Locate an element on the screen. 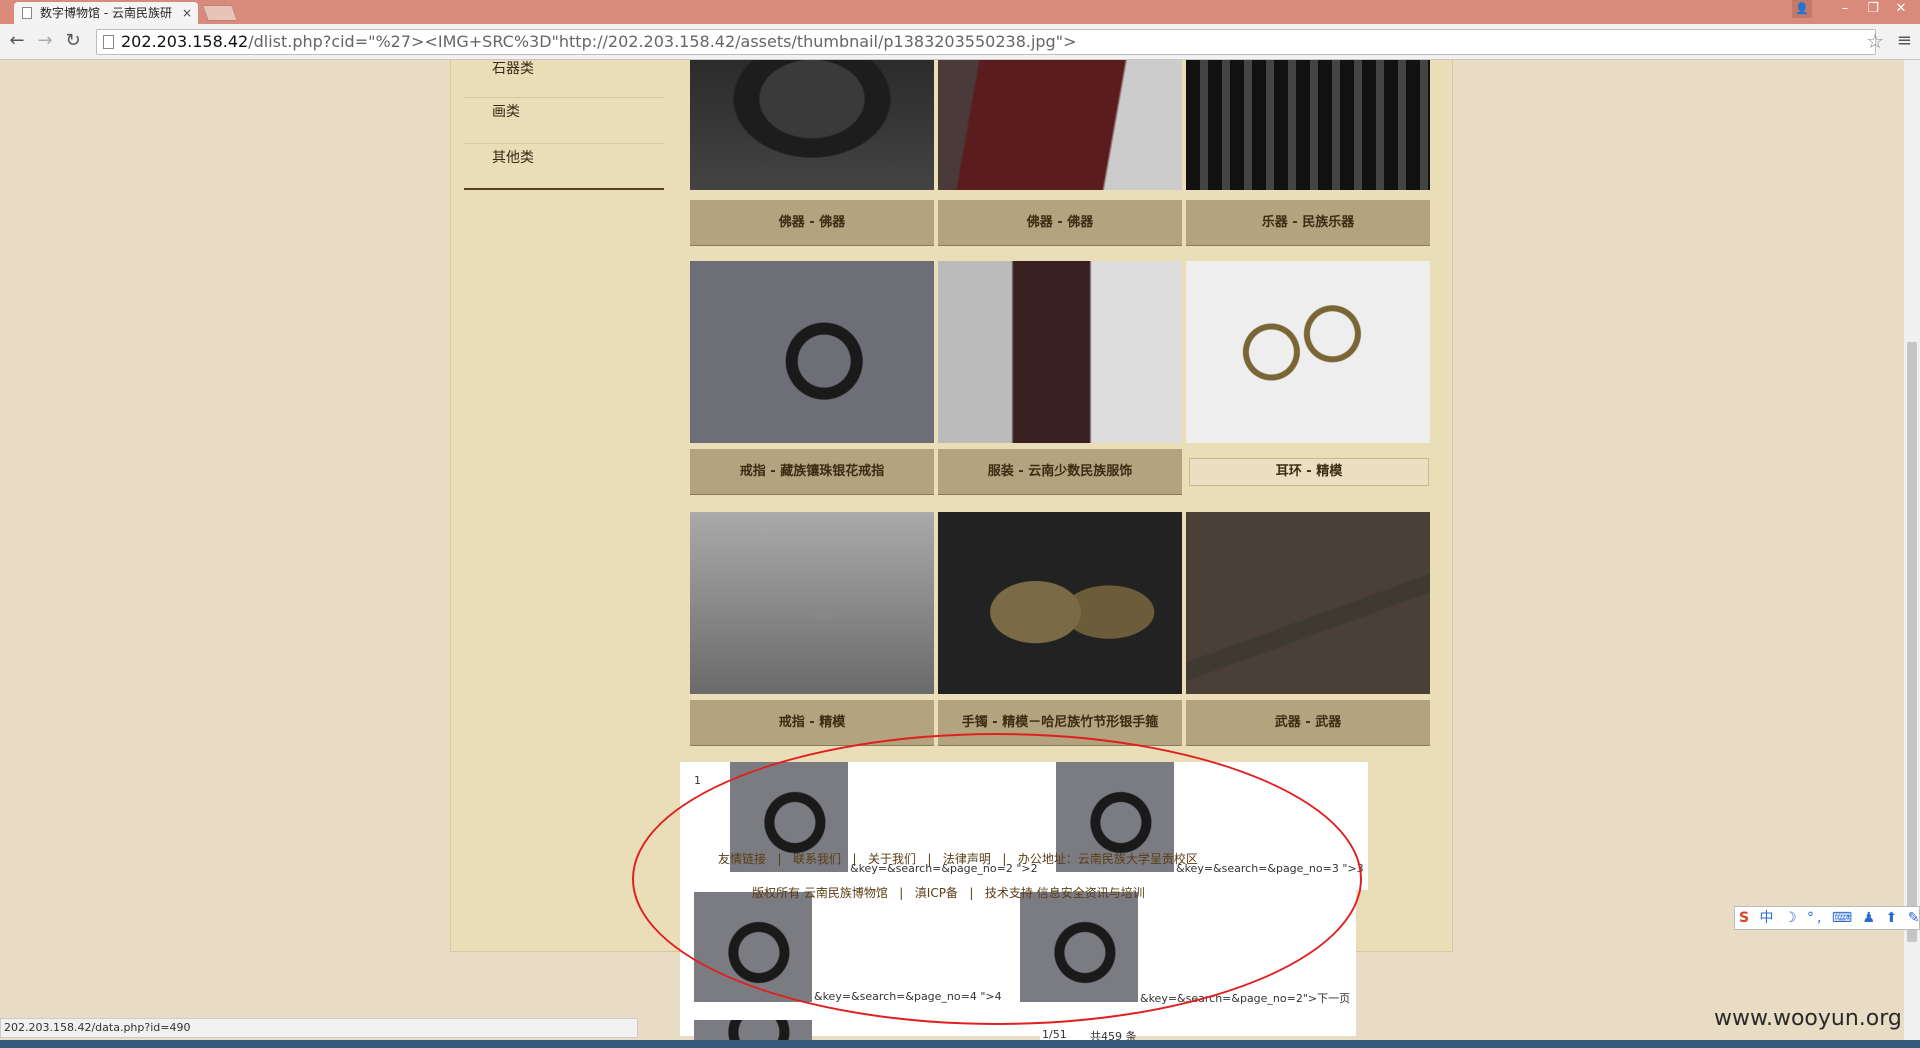  tab-title: 数字博物馆 - 云南民族研 is located at coordinates (106, 13).